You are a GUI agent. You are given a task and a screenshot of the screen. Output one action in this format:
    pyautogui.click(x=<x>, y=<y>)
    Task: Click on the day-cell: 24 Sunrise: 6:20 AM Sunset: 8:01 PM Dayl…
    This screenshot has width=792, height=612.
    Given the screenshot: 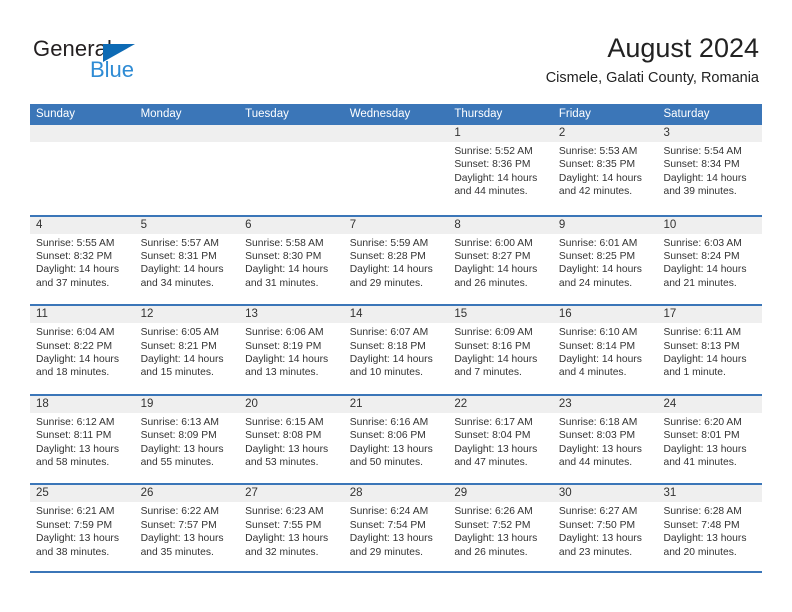 What is the action you would take?
    pyautogui.click(x=709, y=440)
    